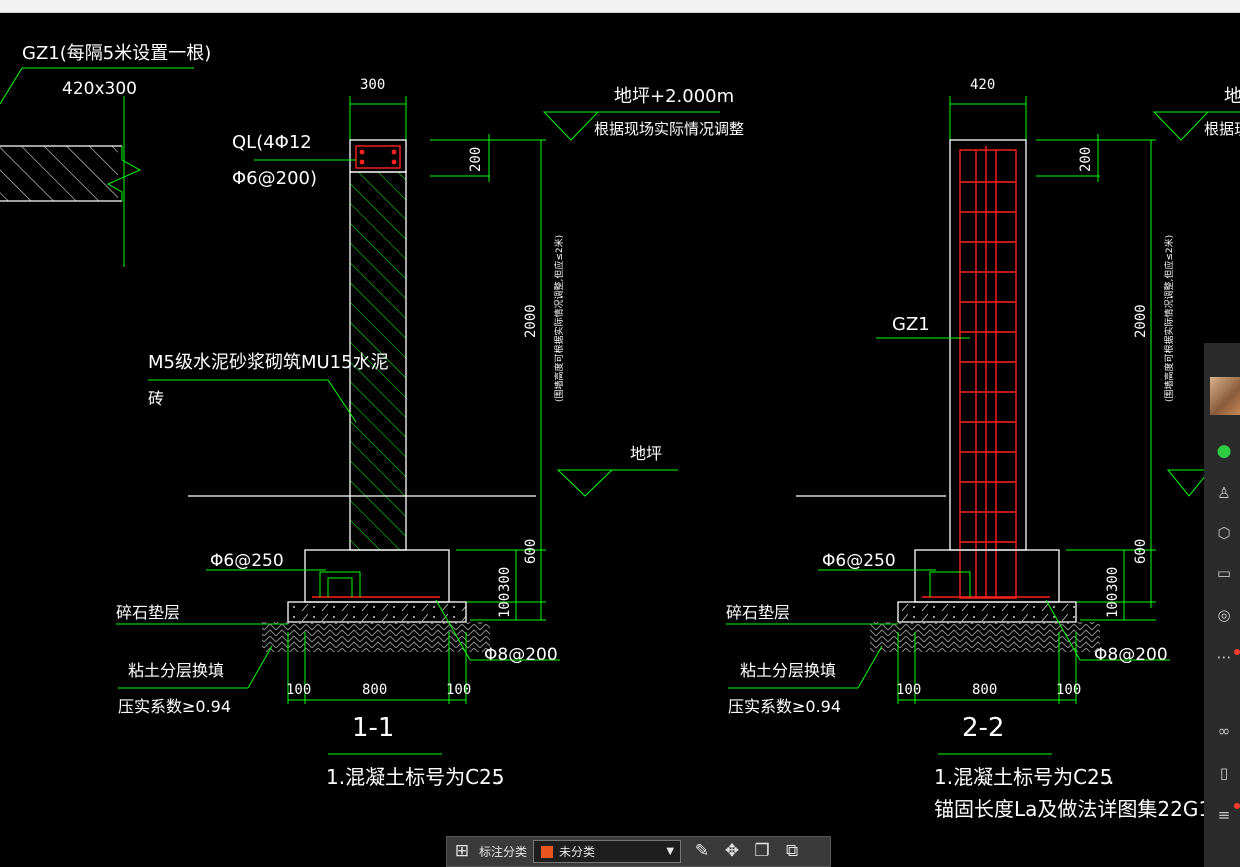 This screenshot has width=1240, height=867. Describe the element at coordinates (1224, 573) in the screenshot. I see `folder-icon: ▭` at that location.